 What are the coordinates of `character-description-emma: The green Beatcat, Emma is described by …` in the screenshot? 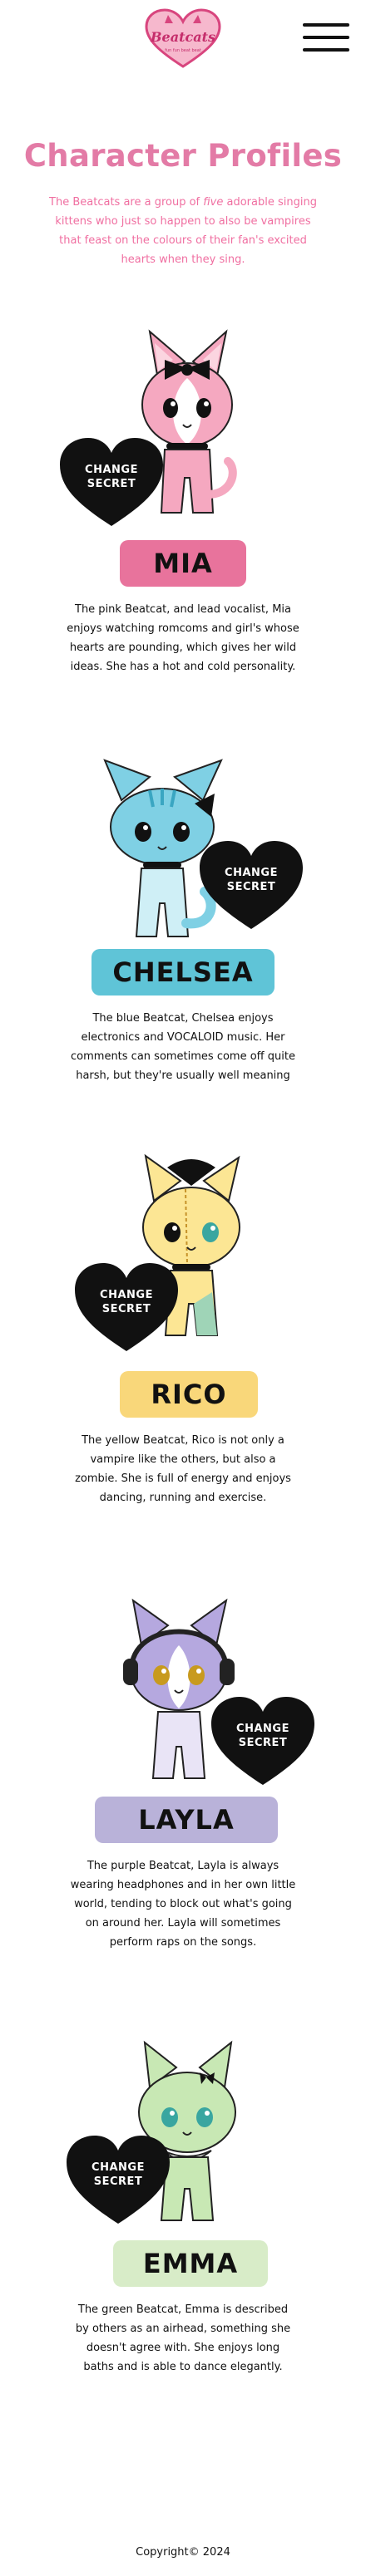 It's located at (183, 2338).